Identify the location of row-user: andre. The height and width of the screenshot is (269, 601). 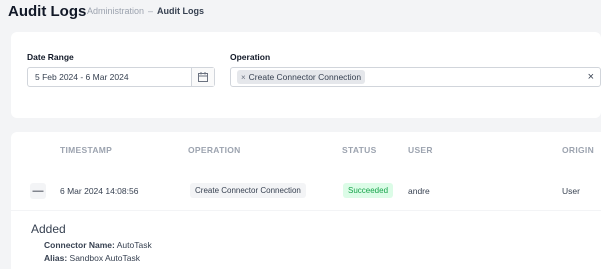
(419, 191).